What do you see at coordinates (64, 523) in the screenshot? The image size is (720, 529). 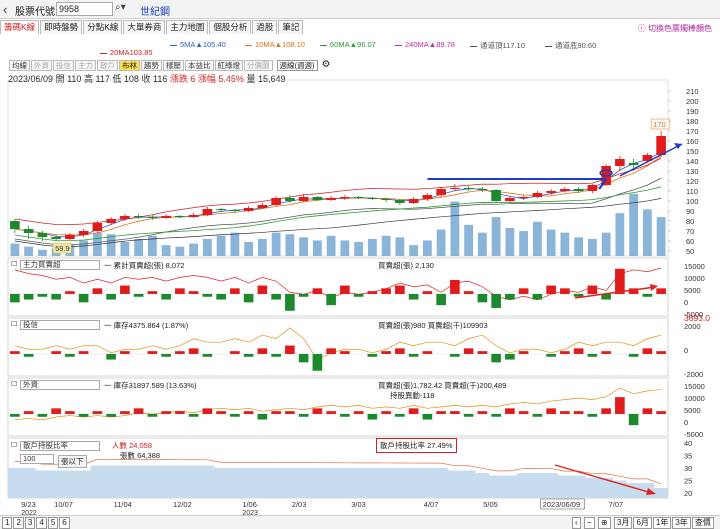 I see `page-button: 6` at bounding box center [64, 523].